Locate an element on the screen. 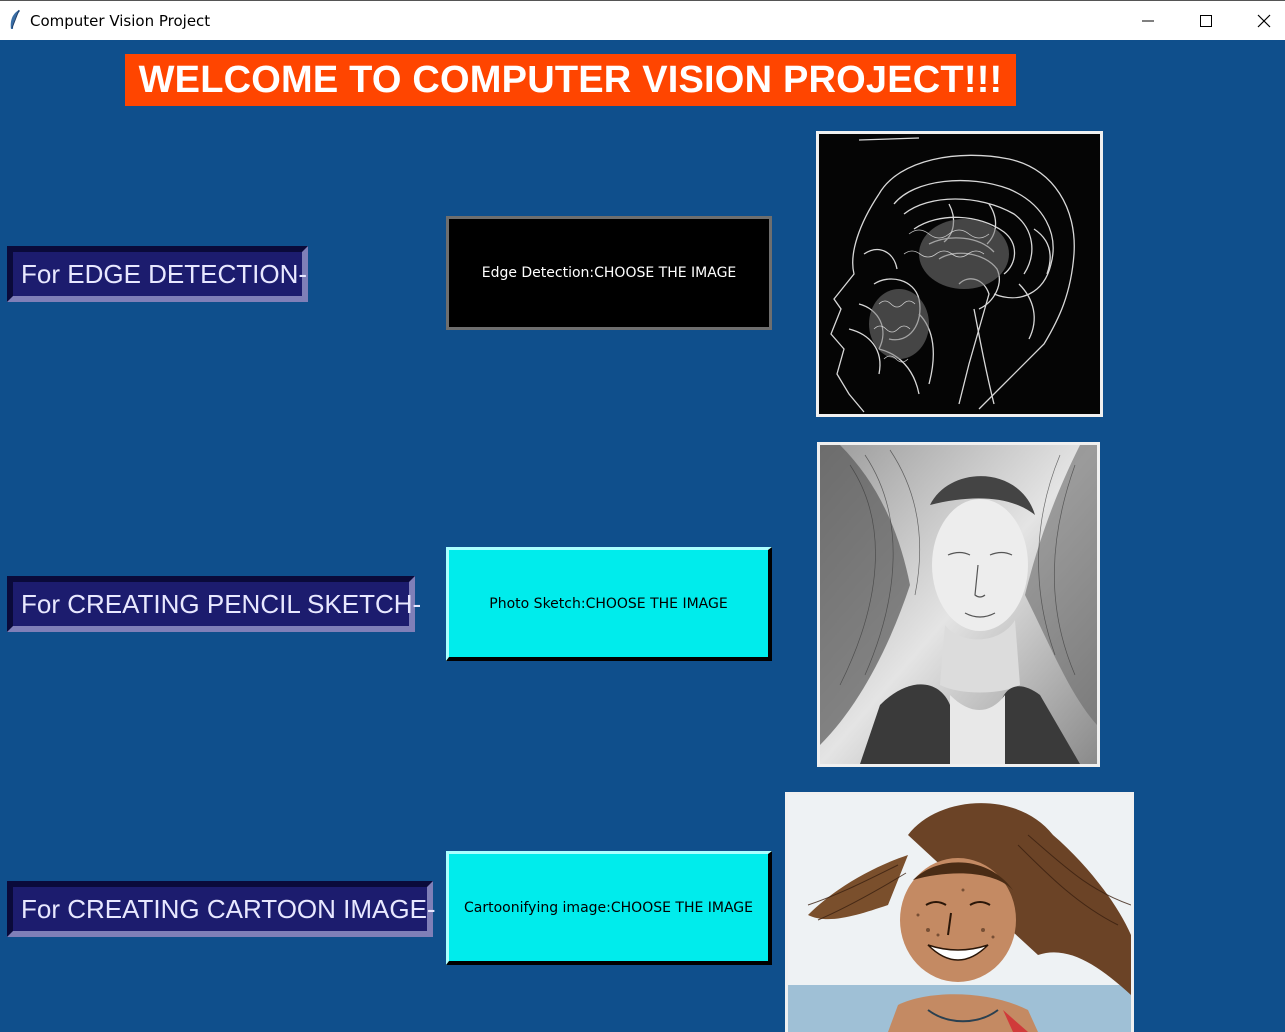 The width and height of the screenshot is (1285, 1032). pencil-sketch-label: For CREATING PENCIL SKETCH- is located at coordinates (214, 604).